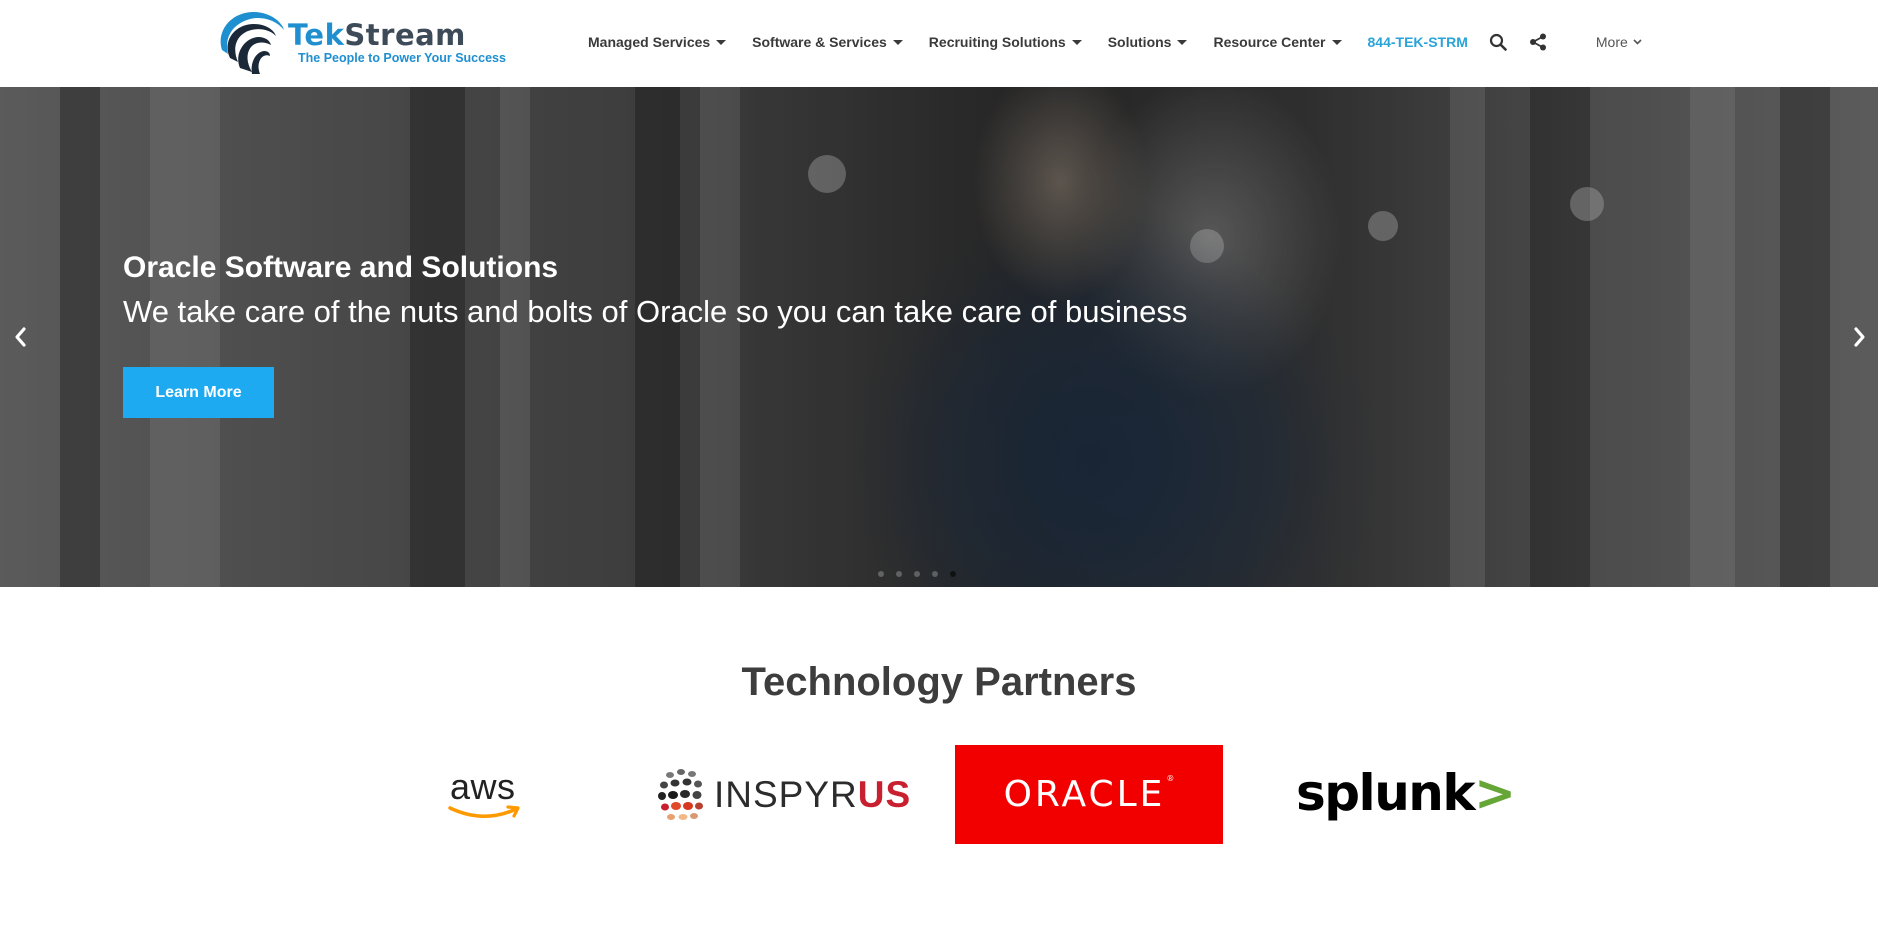 The width and height of the screenshot is (1878, 927). Describe the element at coordinates (341, 267) in the screenshot. I see `hero-title: Oracle Software and Solutions` at that location.